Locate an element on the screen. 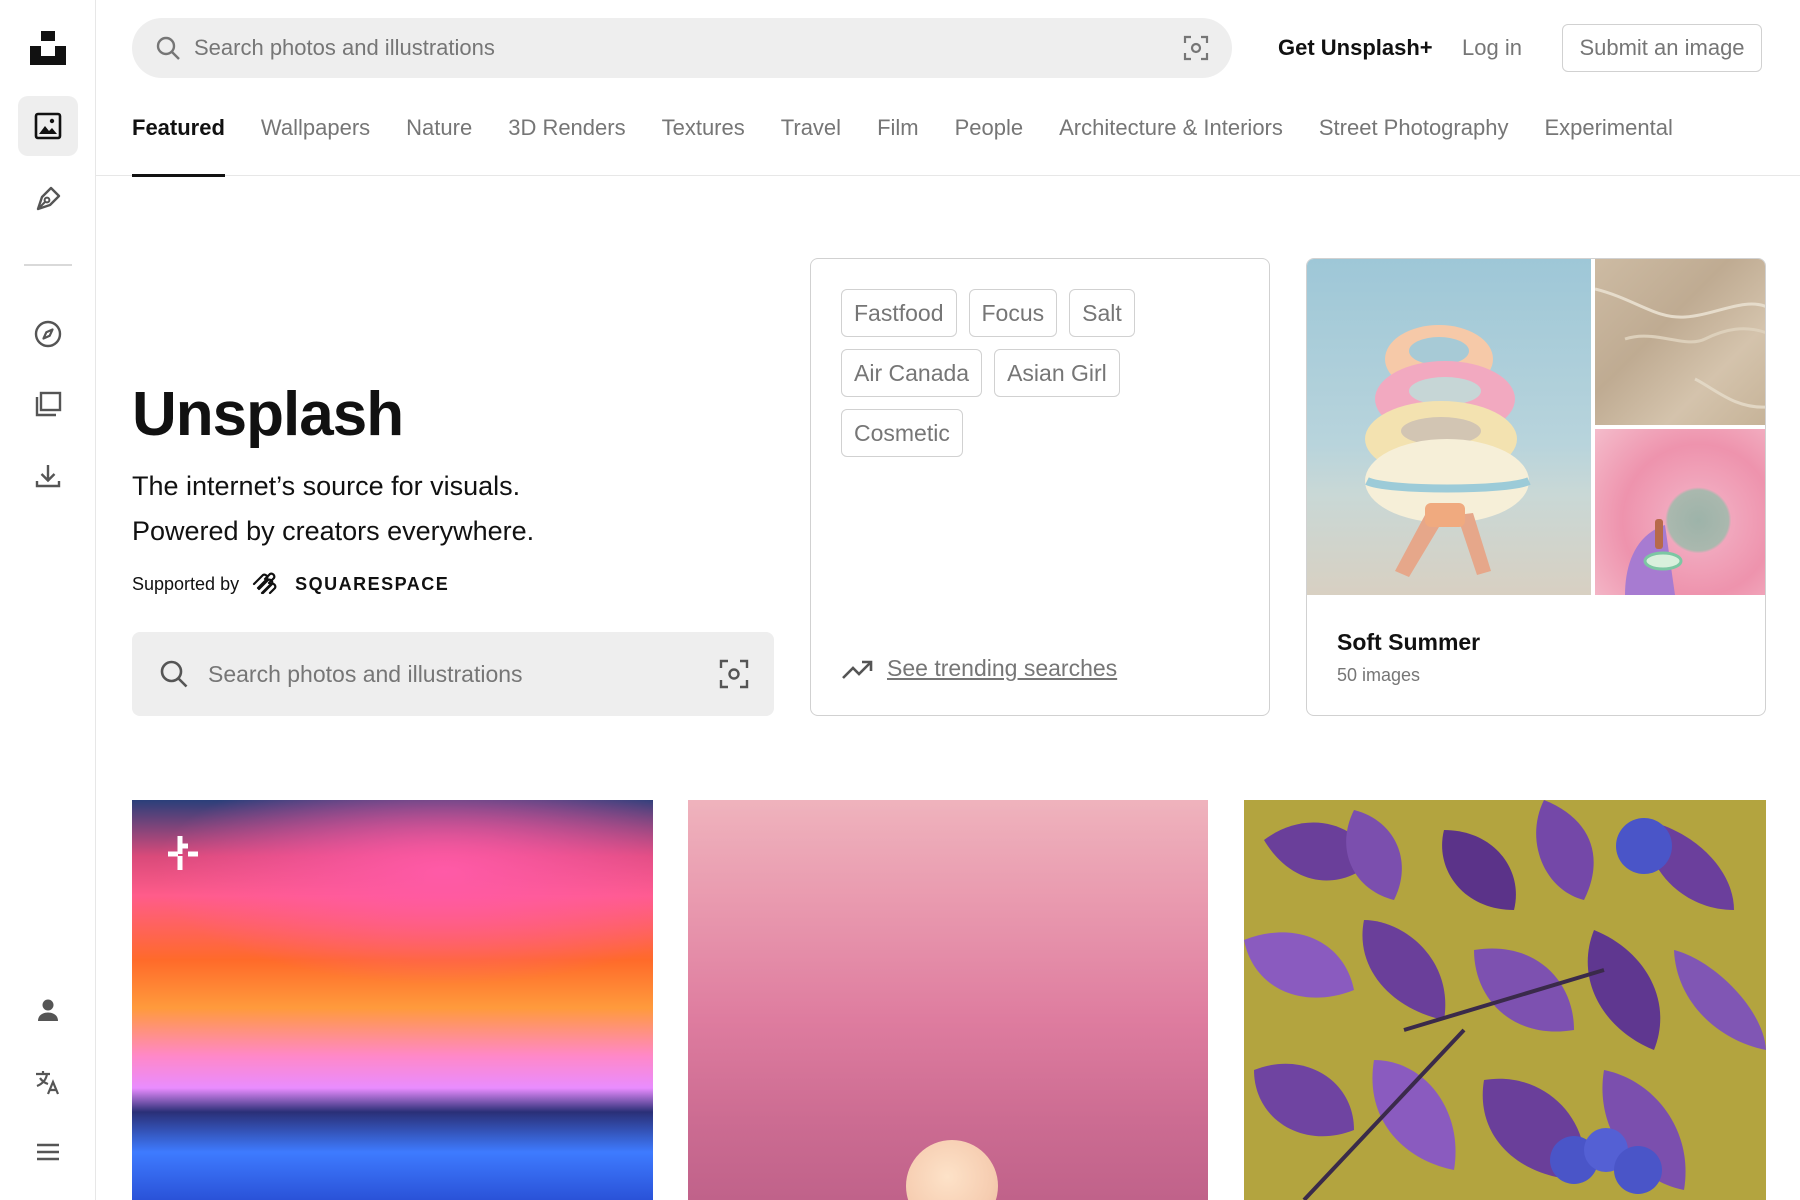 The image size is (1800, 1200). illustrations-pen-icon is located at coordinates (48, 198).